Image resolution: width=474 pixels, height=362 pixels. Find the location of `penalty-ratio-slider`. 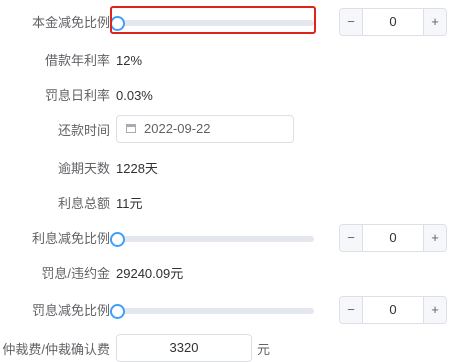

penalty-ratio-slider is located at coordinates (211, 311).